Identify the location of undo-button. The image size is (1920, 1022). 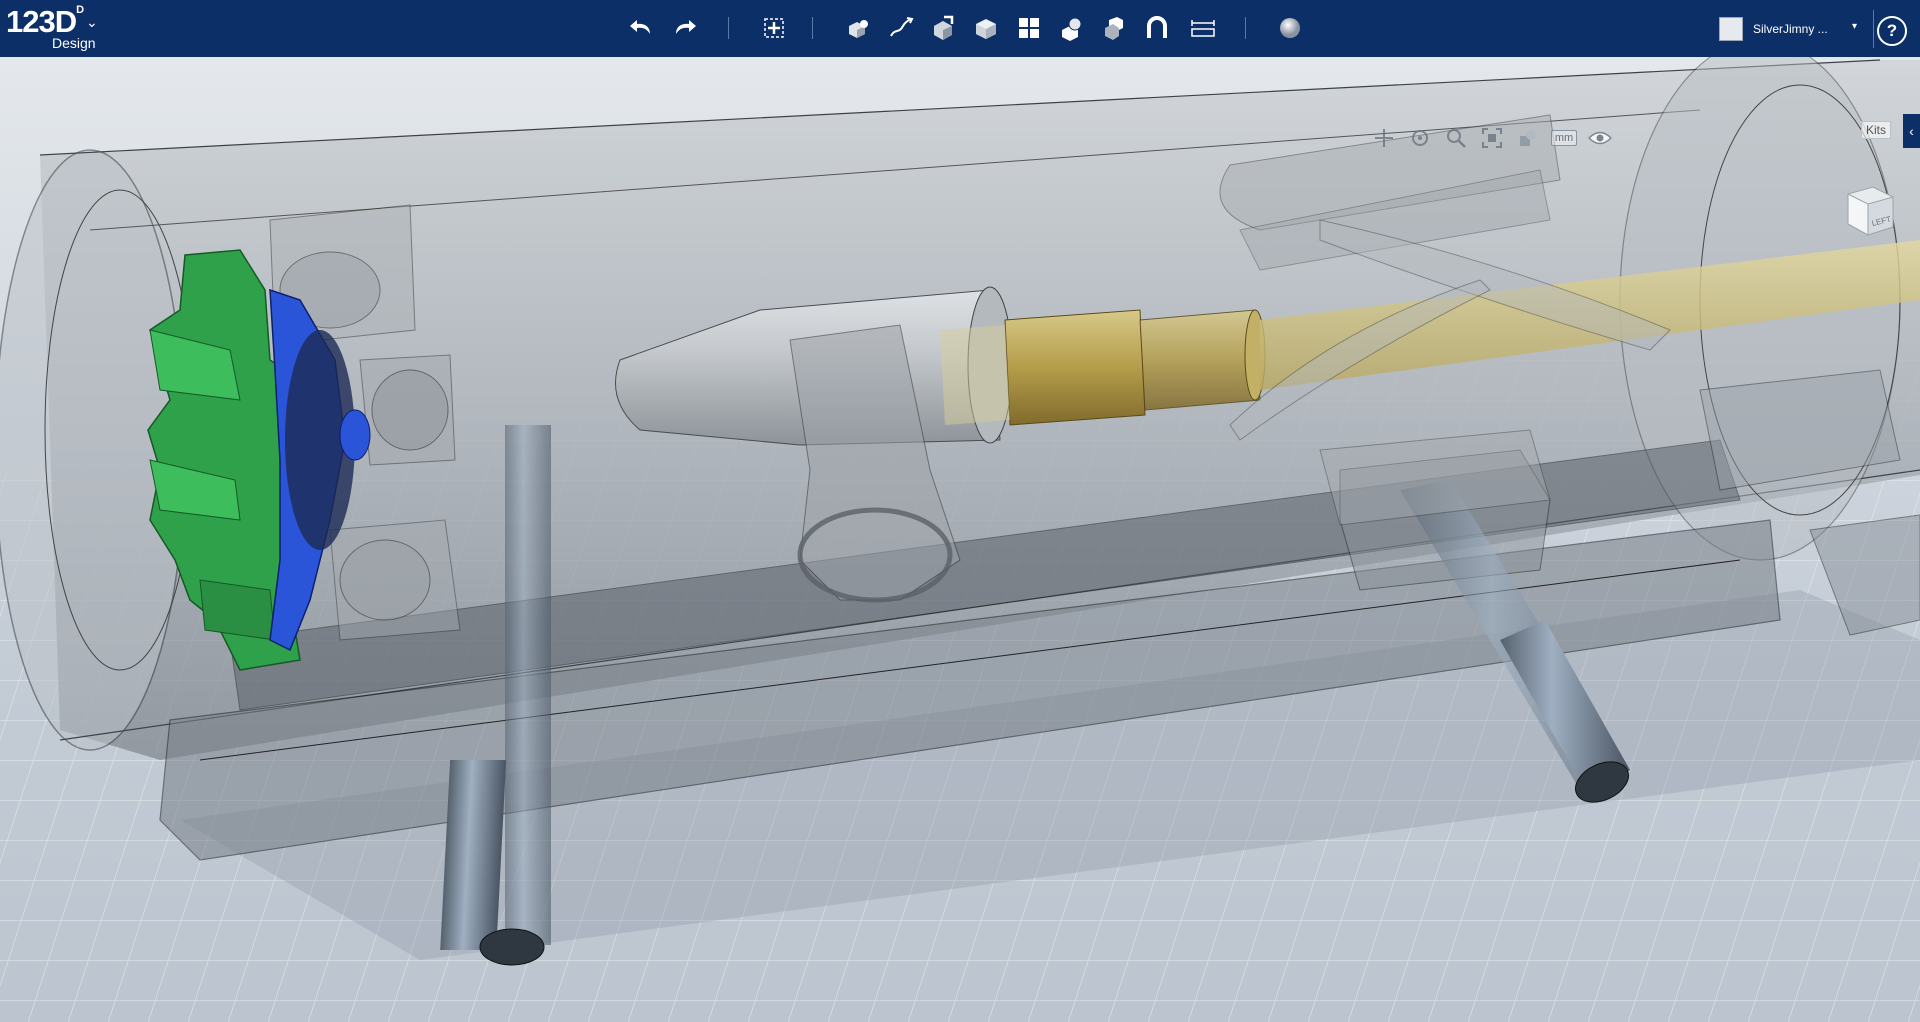
(642, 28).